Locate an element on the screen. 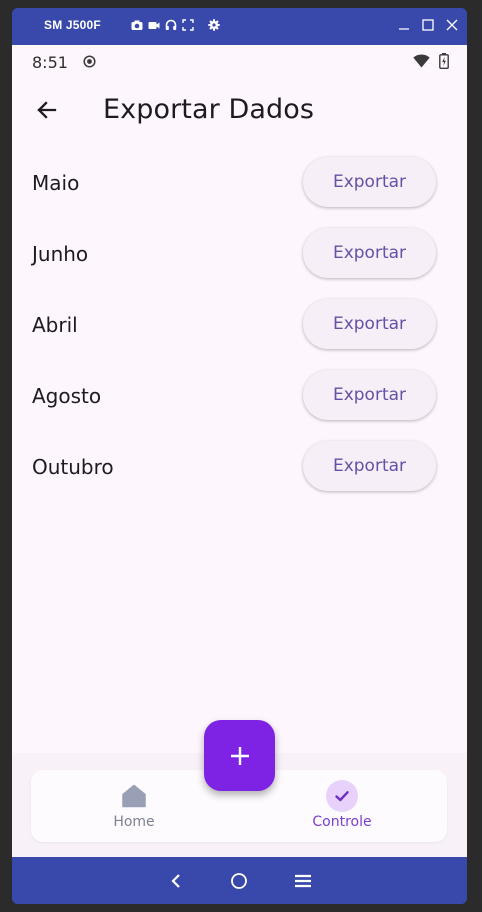 Image resolution: width=482 pixels, height=912 pixels. month-label: Junho is located at coordinates (60, 254).